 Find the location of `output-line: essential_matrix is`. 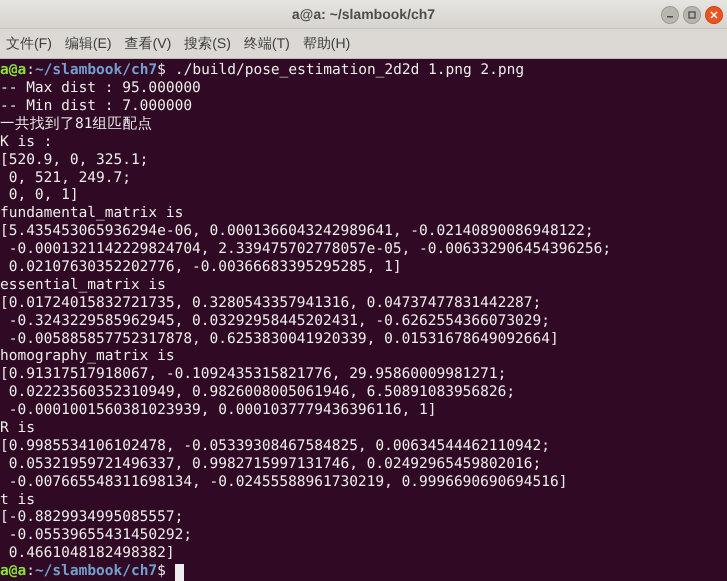

output-line: essential_matrix is is located at coordinates (83, 285).